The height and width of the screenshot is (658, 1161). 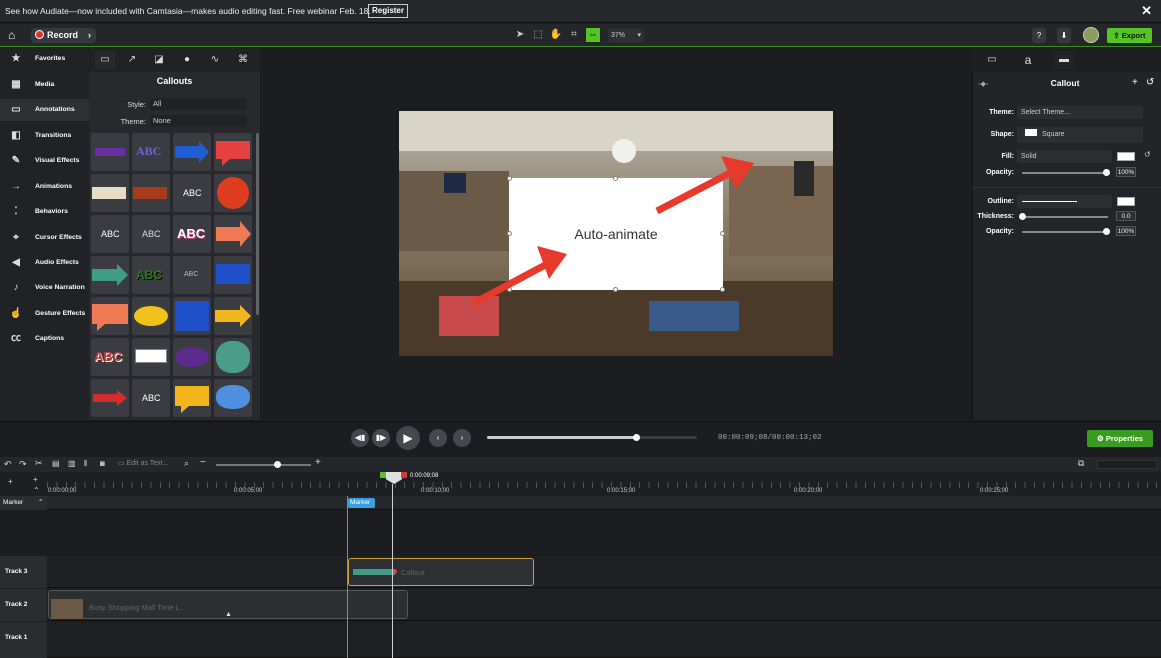 What do you see at coordinates (35, 479) in the screenshot?
I see `add-marker-icon: +` at bounding box center [35, 479].